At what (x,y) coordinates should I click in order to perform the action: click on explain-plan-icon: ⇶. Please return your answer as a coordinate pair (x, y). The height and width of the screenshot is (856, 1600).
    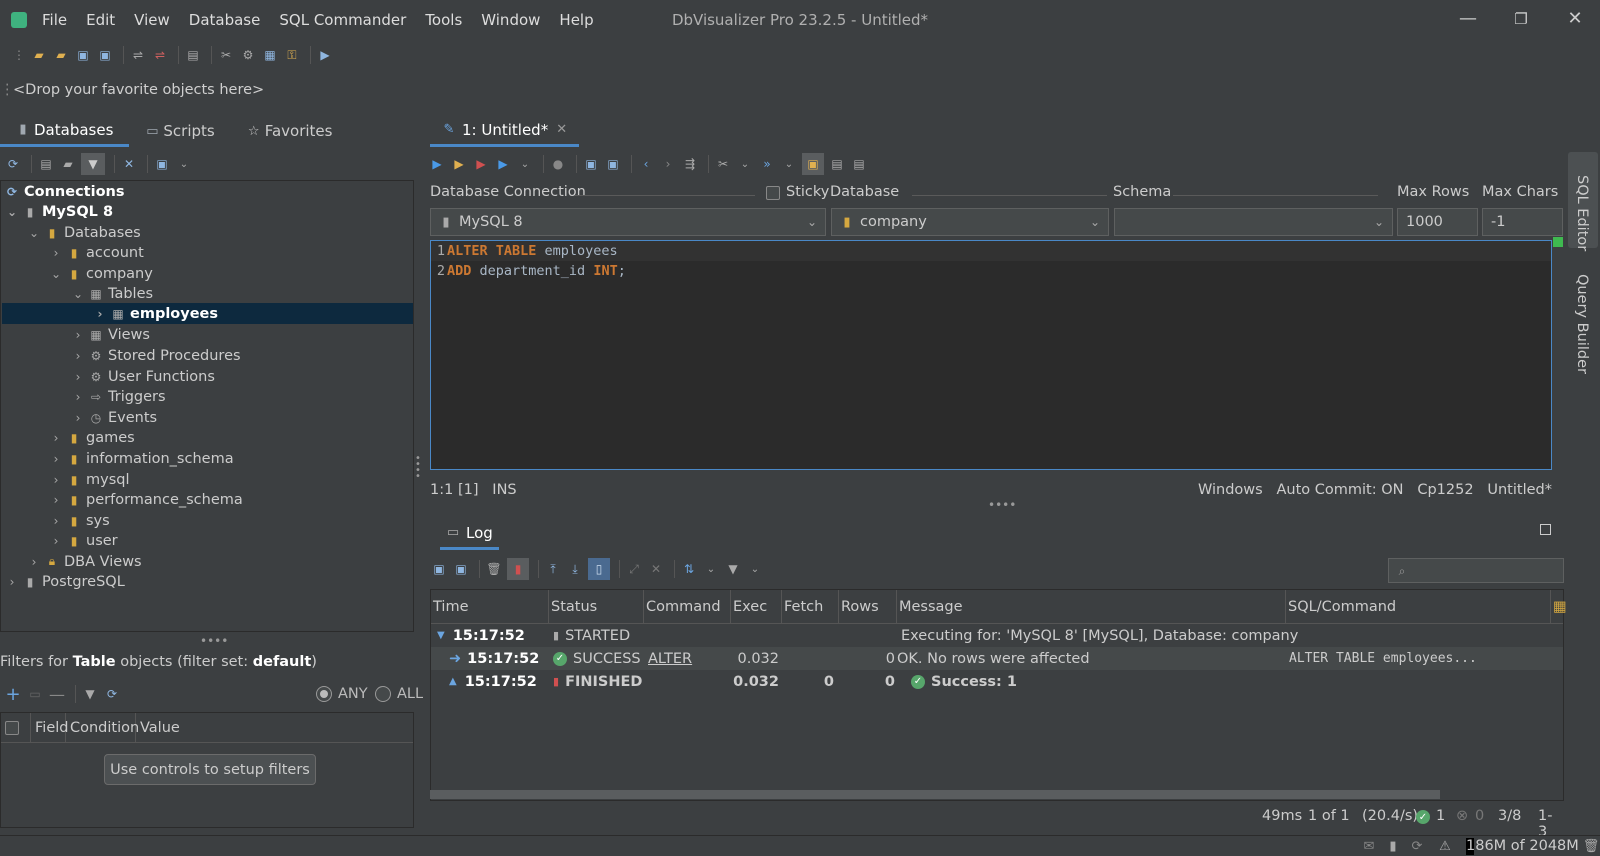
    Looking at the image, I should click on (690, 164).